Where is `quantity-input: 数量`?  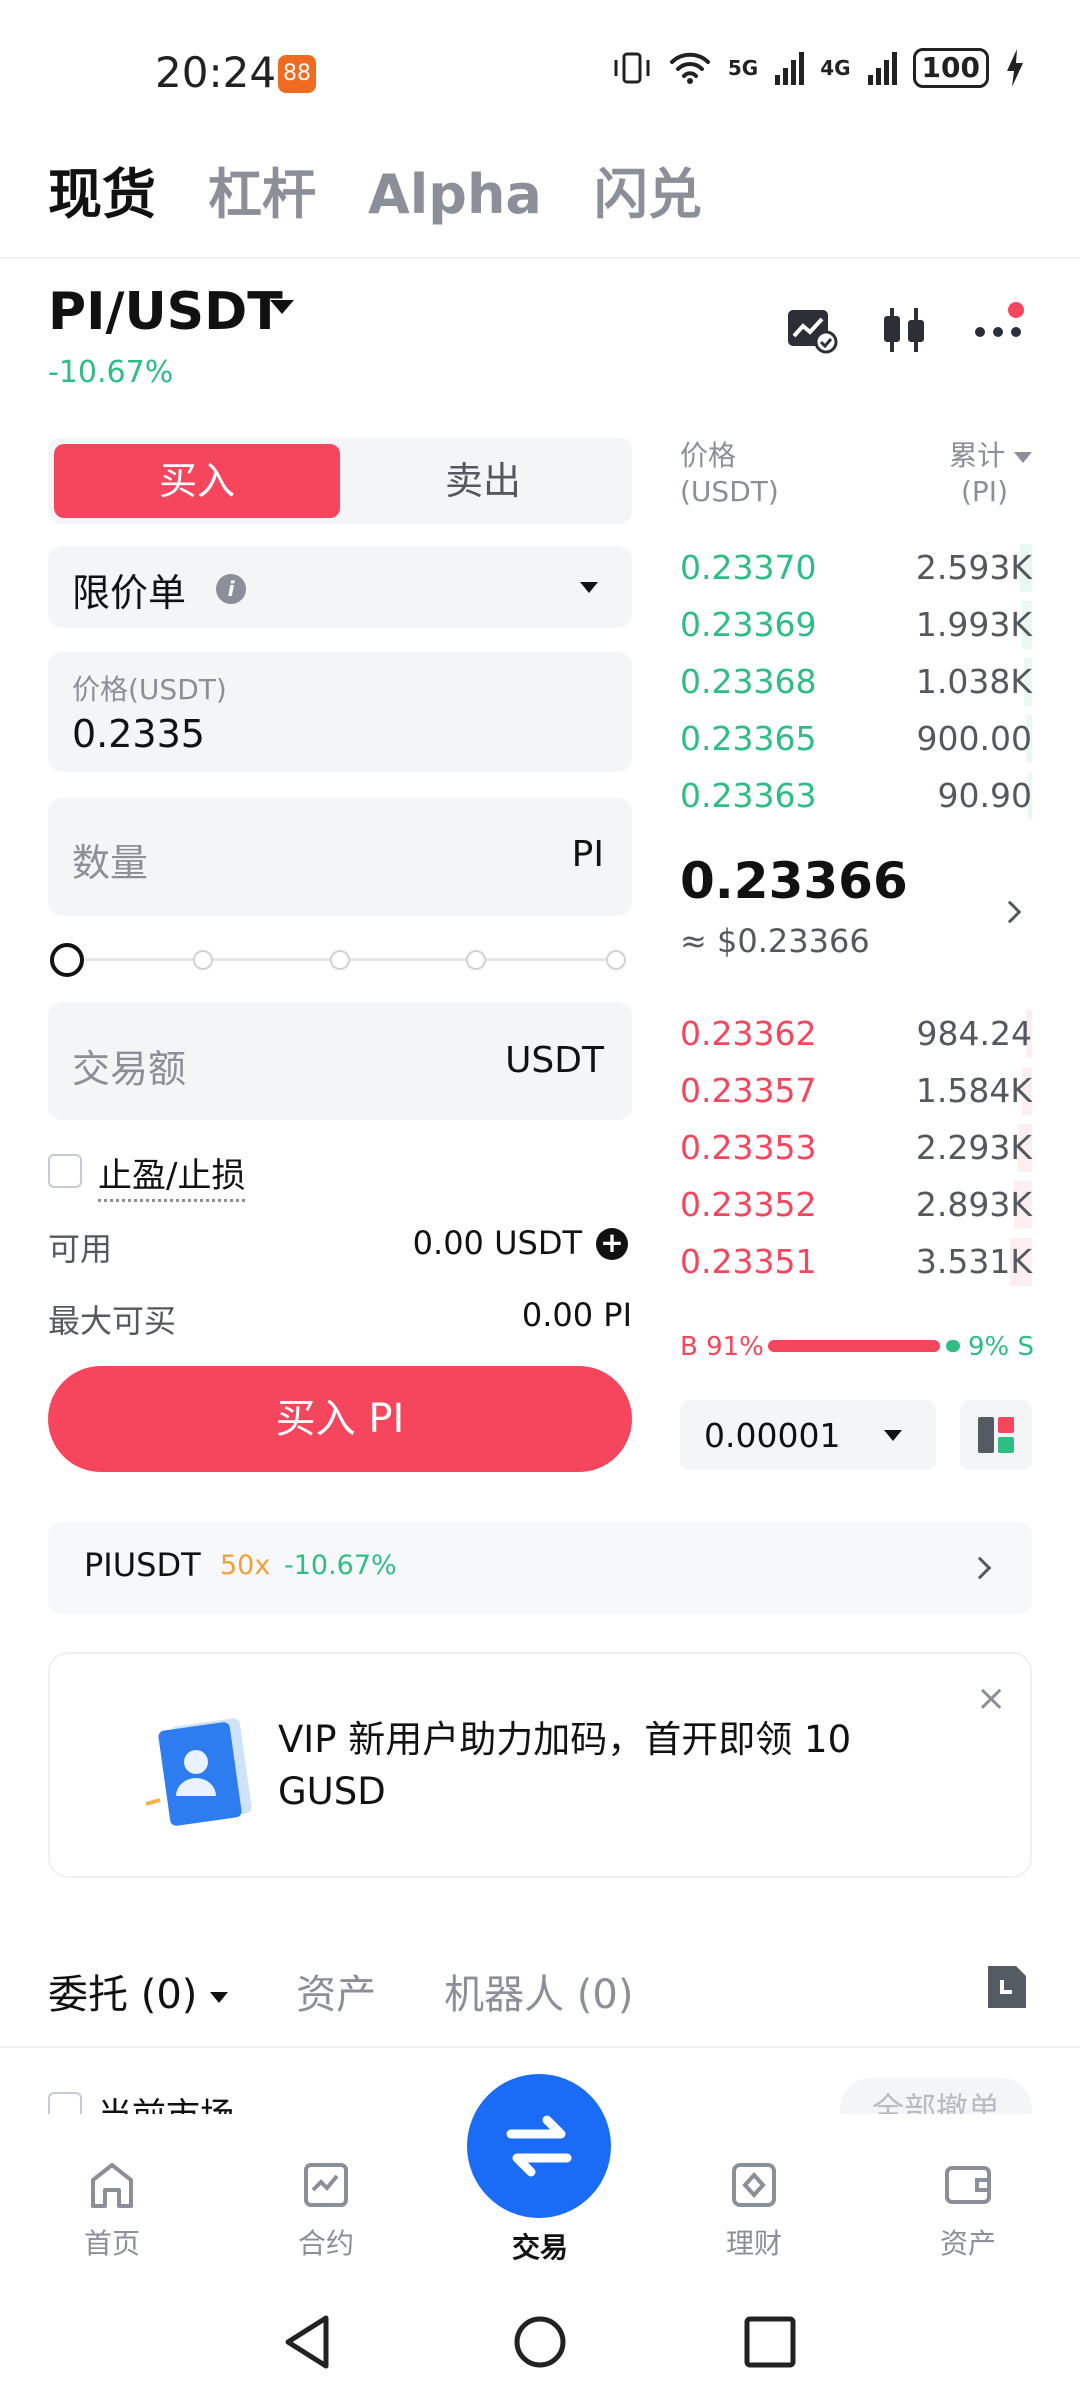
quantity-input: 数量 is located at coordinates (110, 859).